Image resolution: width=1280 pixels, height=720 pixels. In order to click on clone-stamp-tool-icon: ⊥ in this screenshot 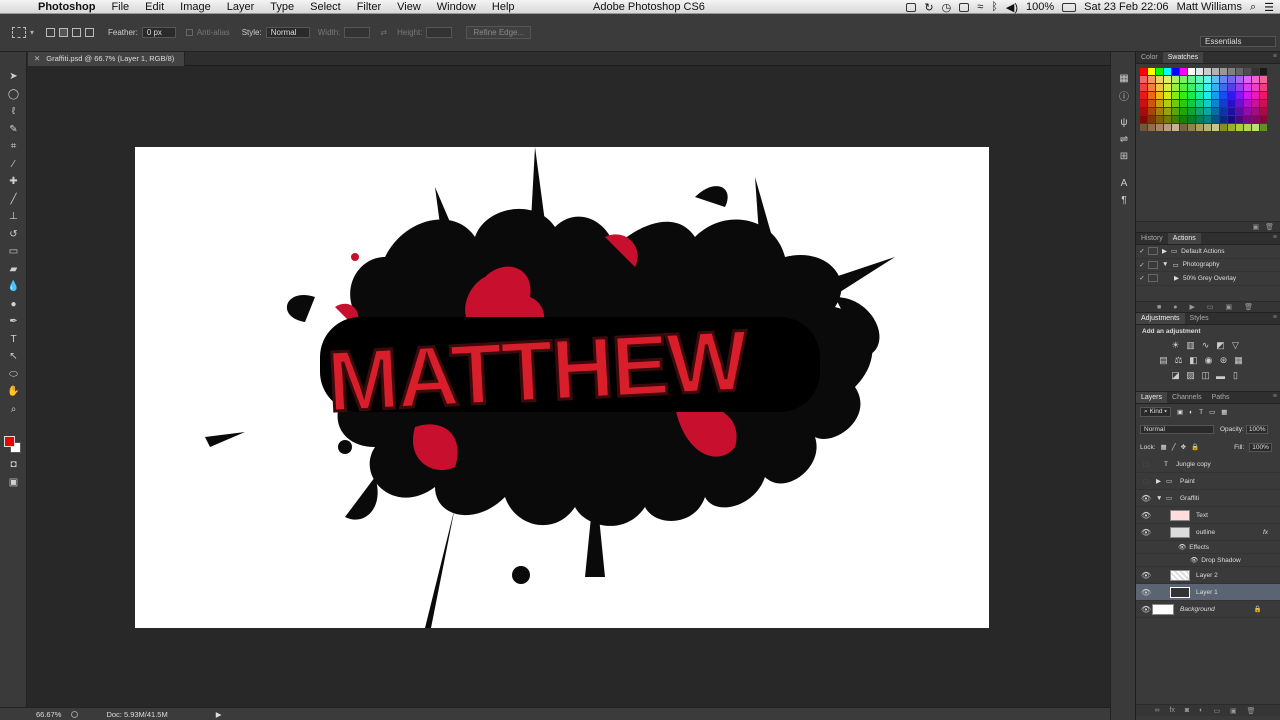, I will do `click(13, 217)`.